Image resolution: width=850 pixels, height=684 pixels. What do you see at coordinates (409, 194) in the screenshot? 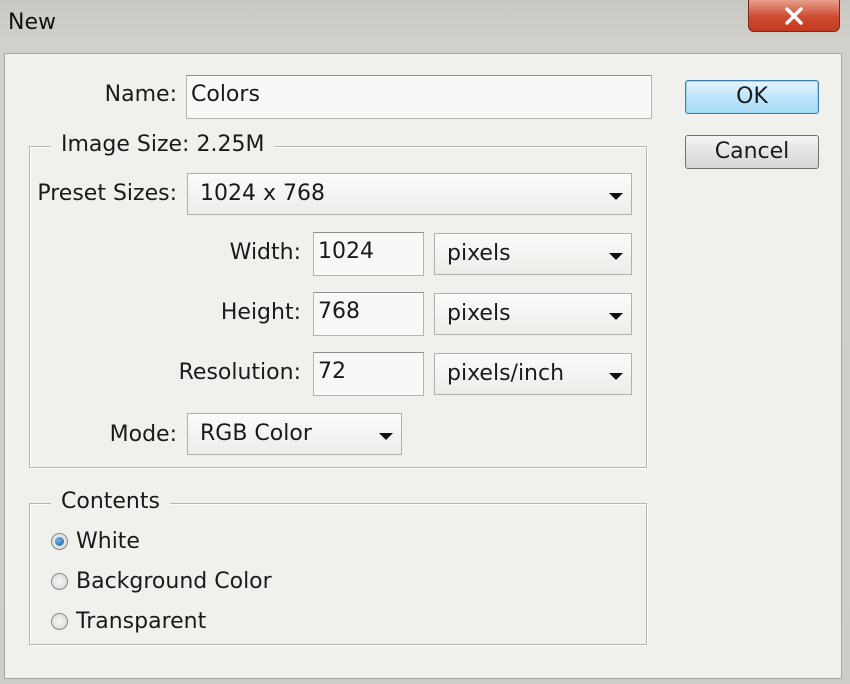
I see `preset-sizes-select: 1024 x 768` at bounding box center [409, 194].